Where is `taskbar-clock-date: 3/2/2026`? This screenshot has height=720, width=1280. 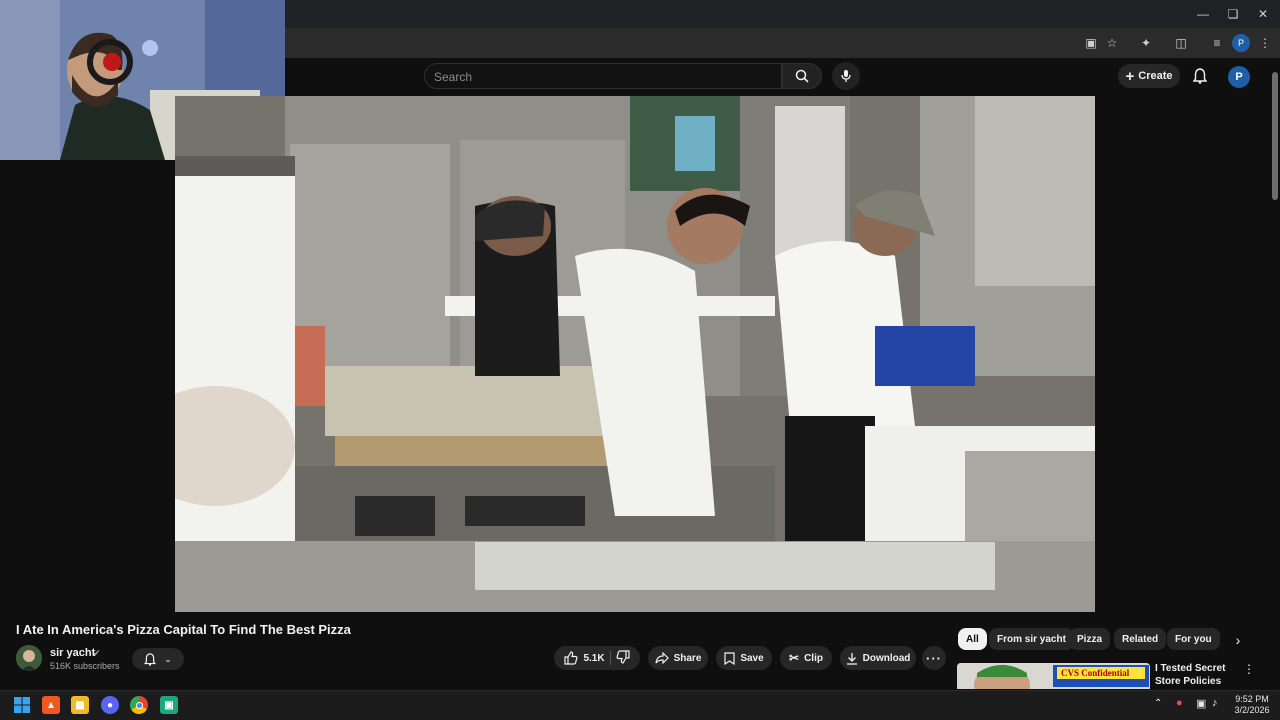
taskbar-clock-date: 3/2/2026 is located at coordinates (1252, 710).